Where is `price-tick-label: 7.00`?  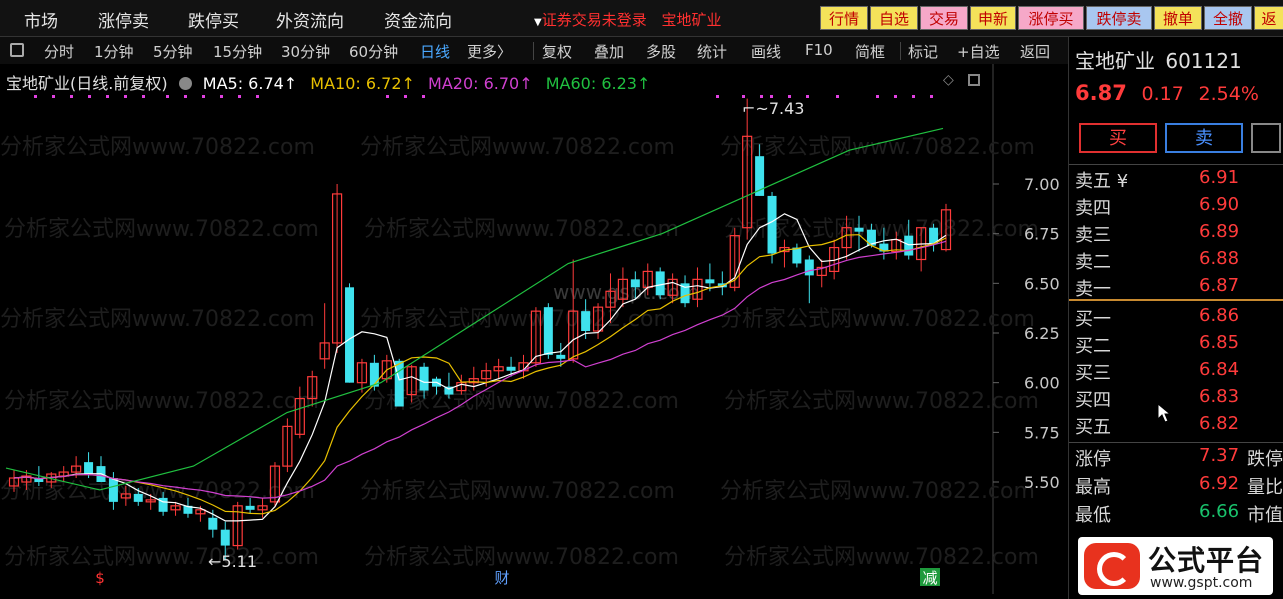
price-tick-label: 7.00 is located at coordinates (1042, 184).